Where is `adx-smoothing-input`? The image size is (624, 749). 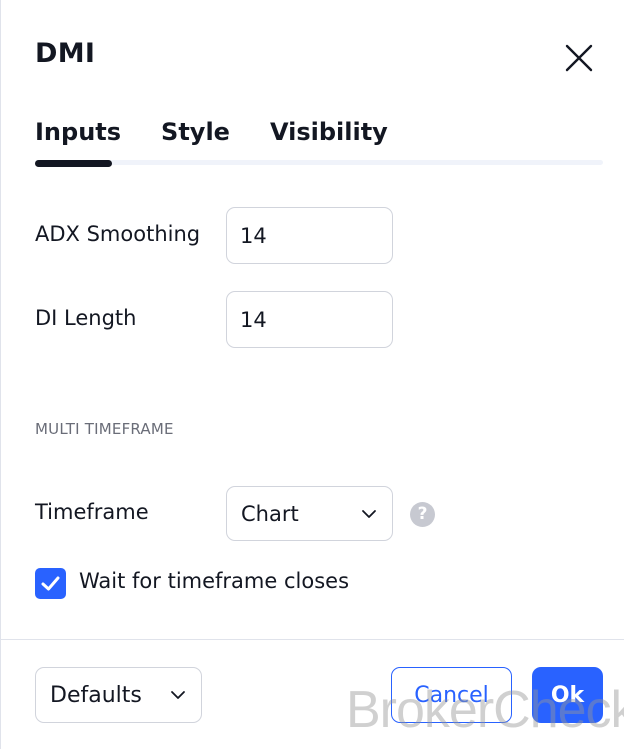
adx-smoothing-input is located at coordinates (309, 235).